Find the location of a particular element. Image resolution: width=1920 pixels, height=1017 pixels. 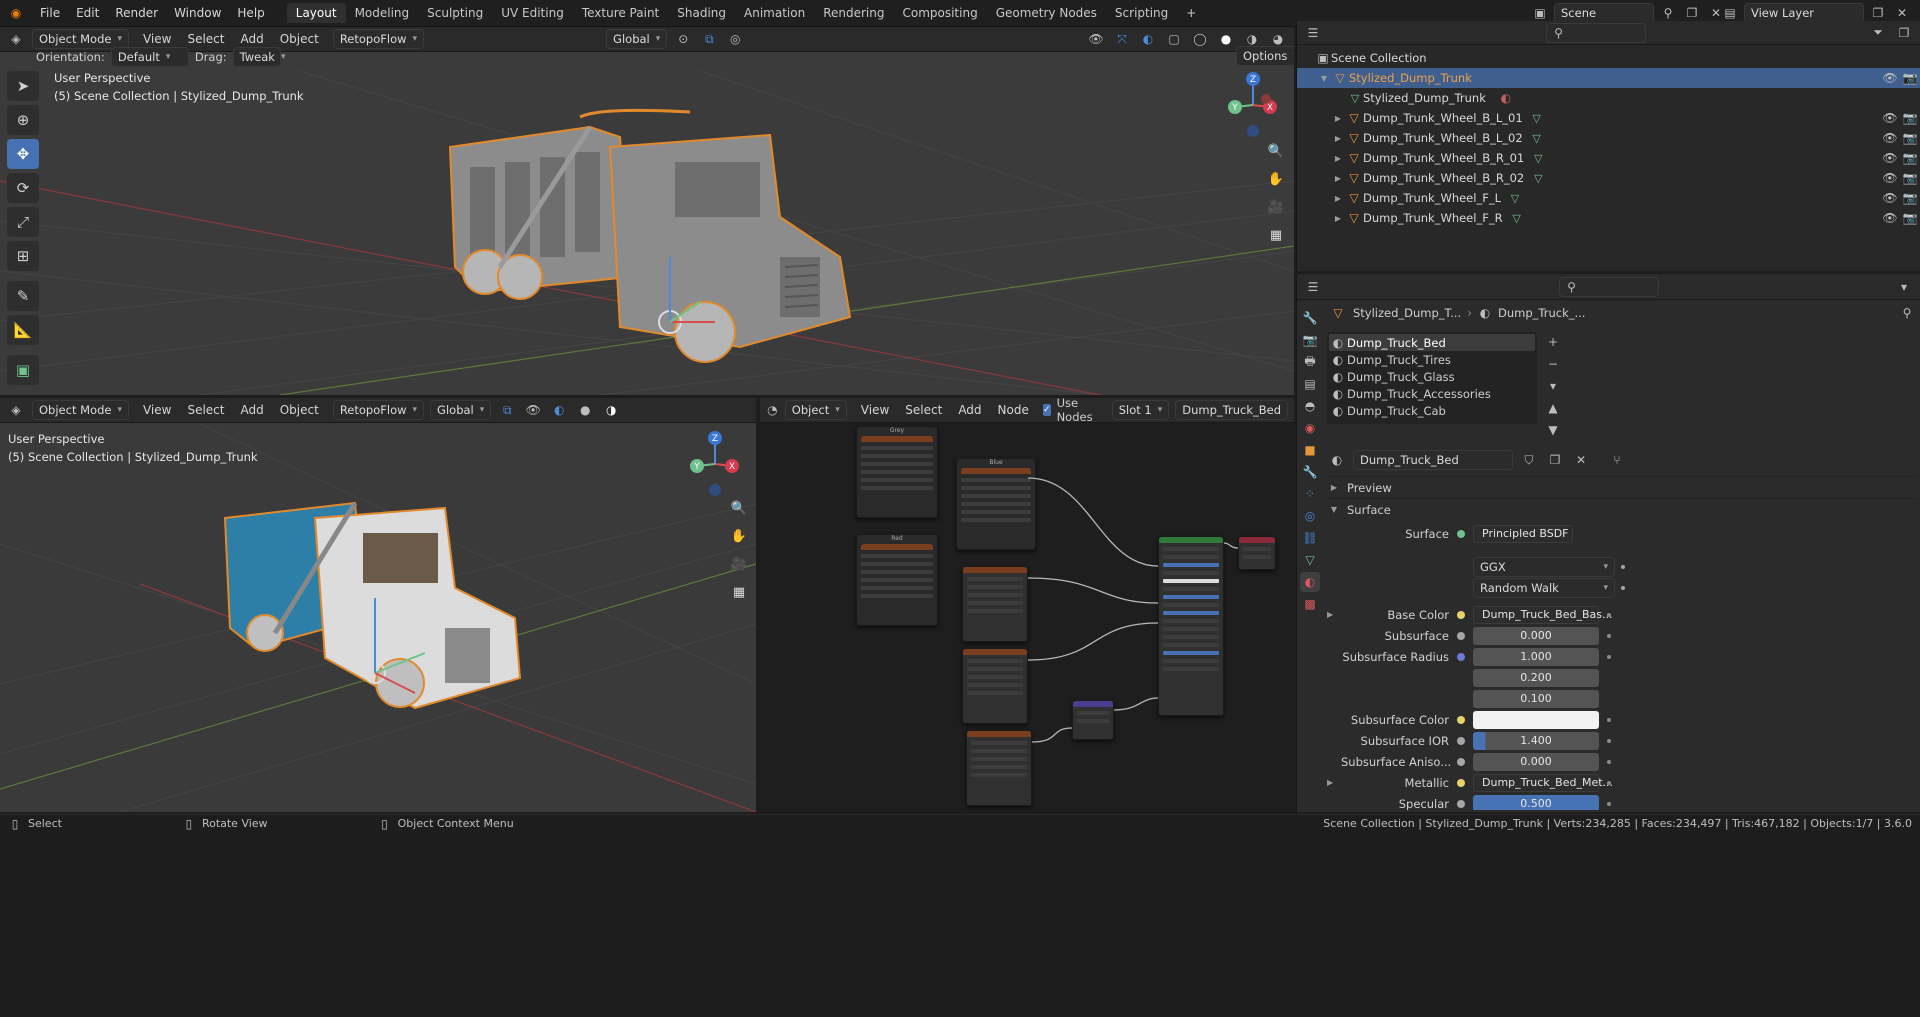

tab-scripting: Scripting is located at coordinates (1141, 13).